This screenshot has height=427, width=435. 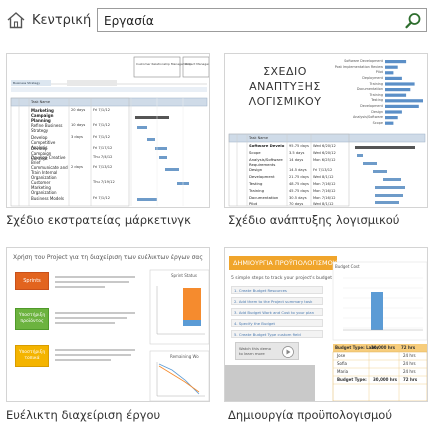 What do you see at coordinates (369, 89) in the screenshot?
I see `sw-bar-label: Documentation` at bounding box center [369, 89].